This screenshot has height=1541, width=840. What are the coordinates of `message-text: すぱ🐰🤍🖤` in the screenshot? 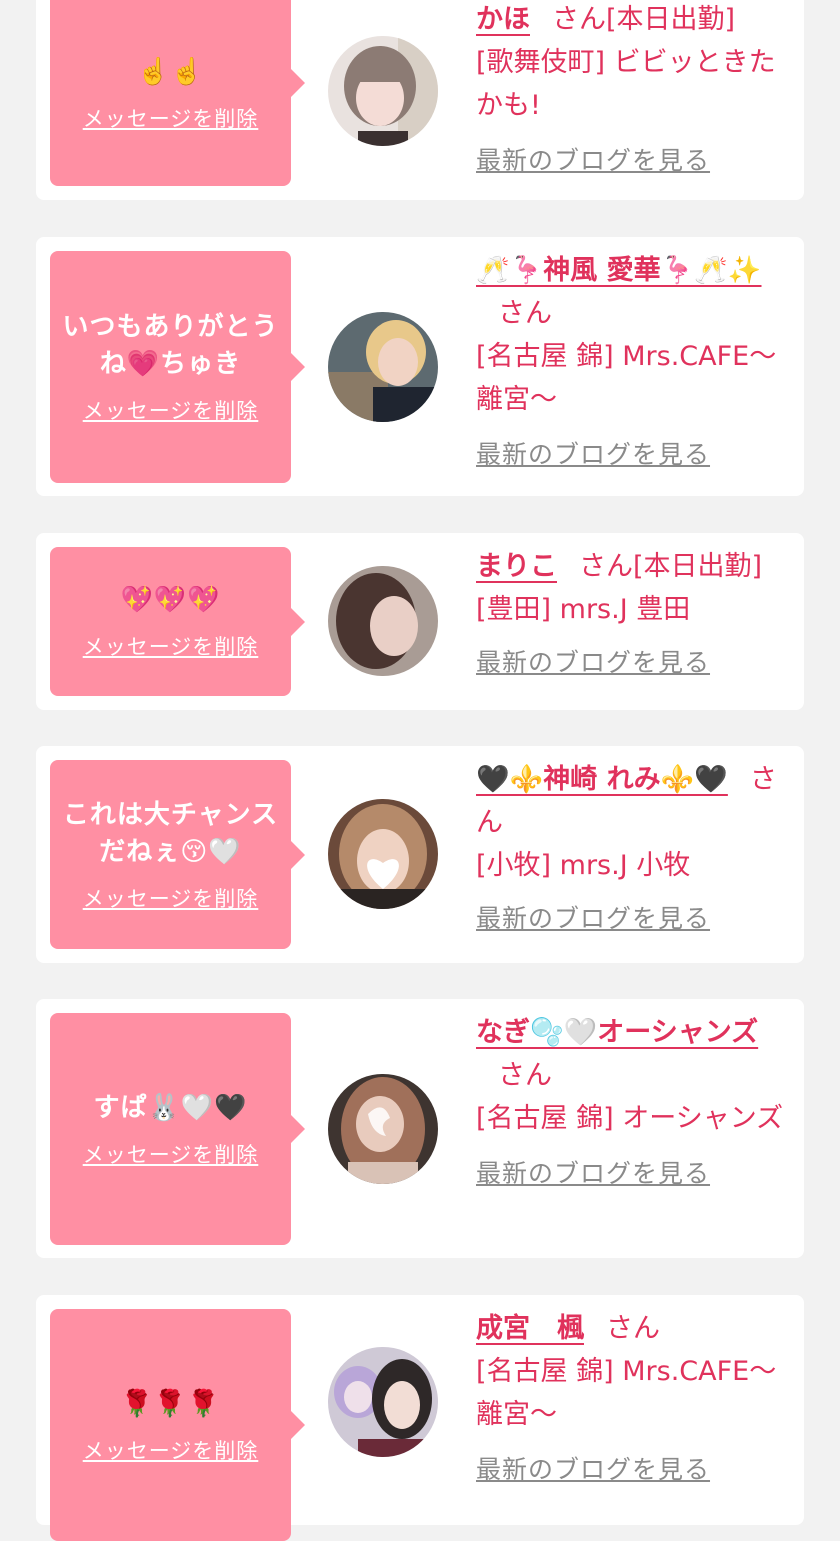 It's located at (170, 1107).